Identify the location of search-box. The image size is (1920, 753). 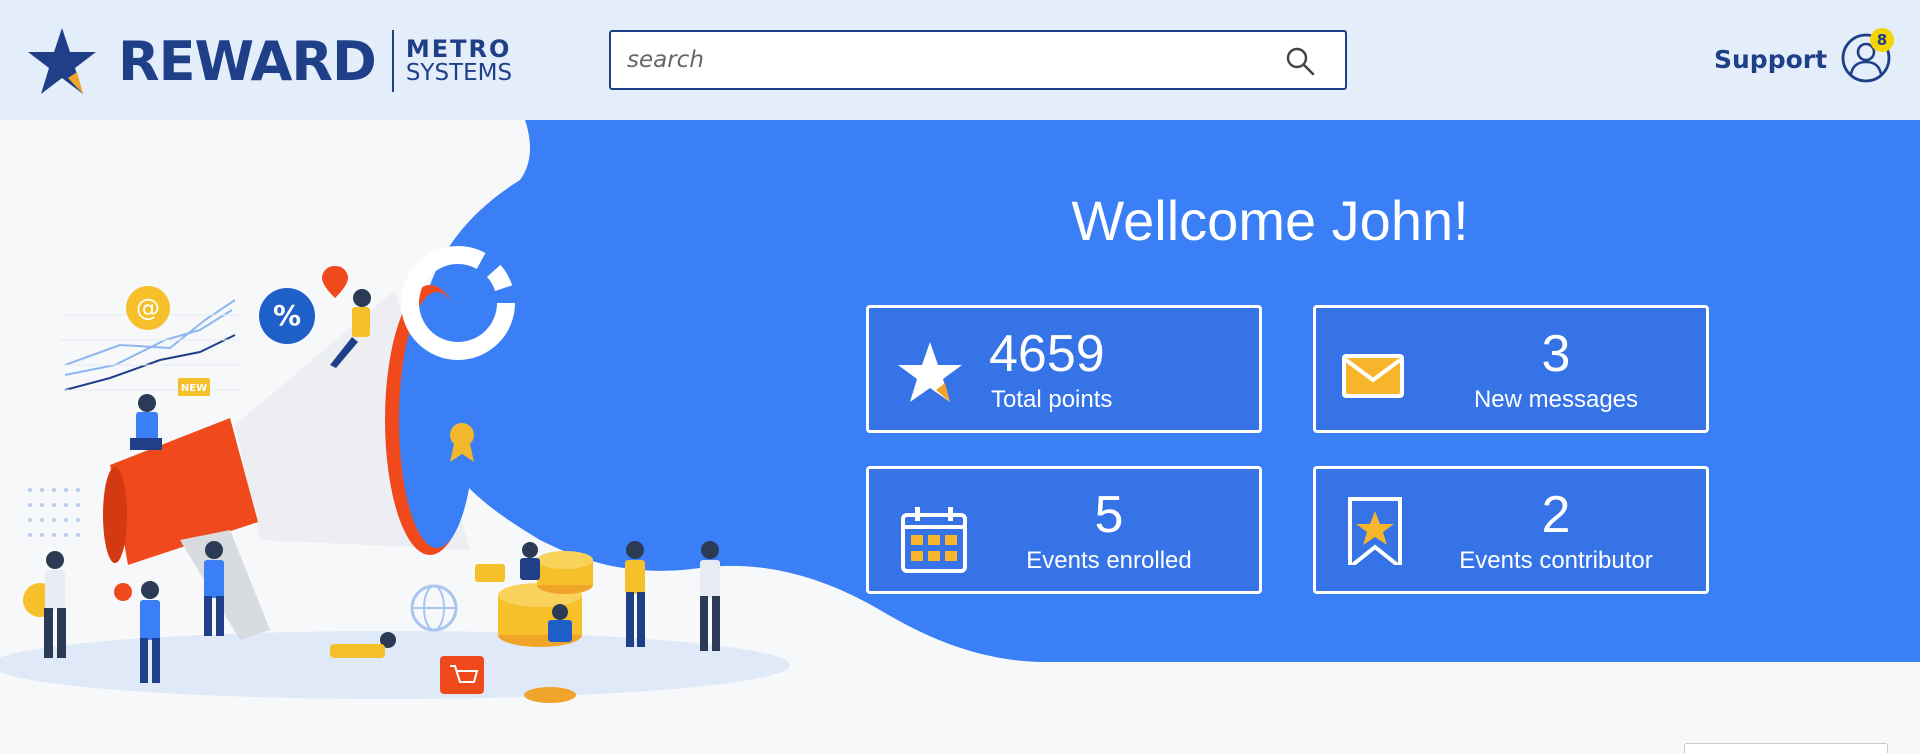
(978, 60).